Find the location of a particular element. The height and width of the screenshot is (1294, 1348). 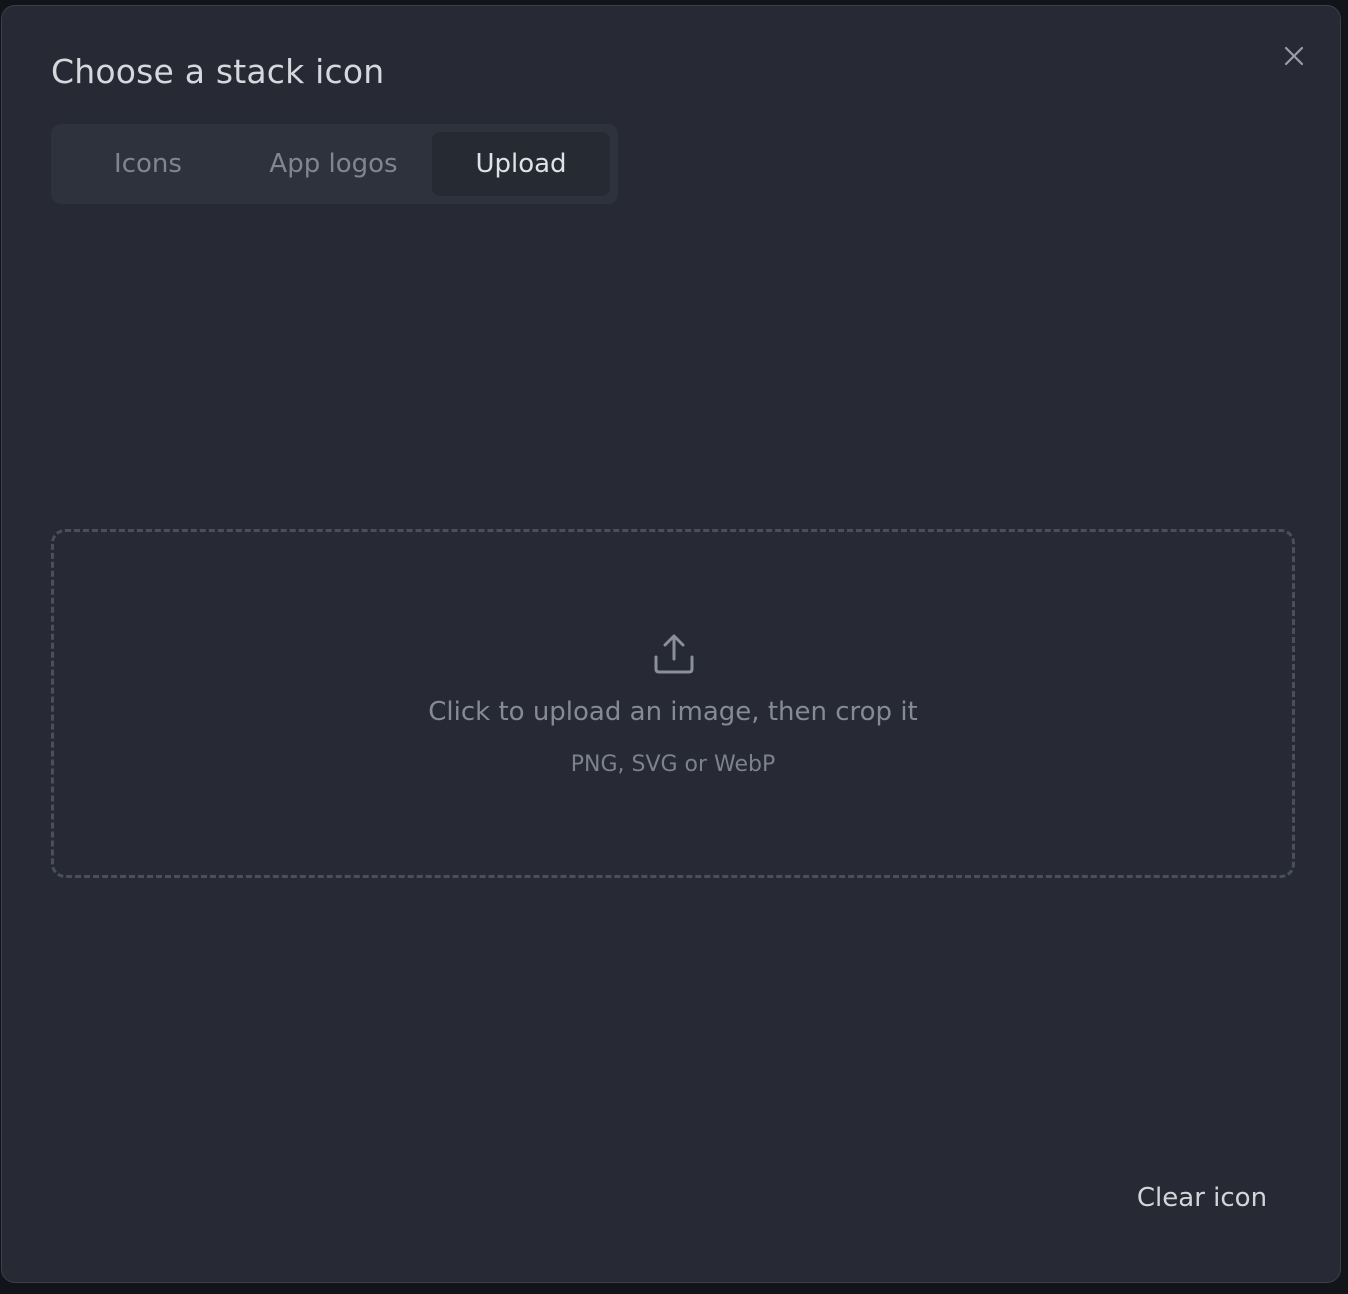

tab-upload: Upload is located at coordinates (521, 164).